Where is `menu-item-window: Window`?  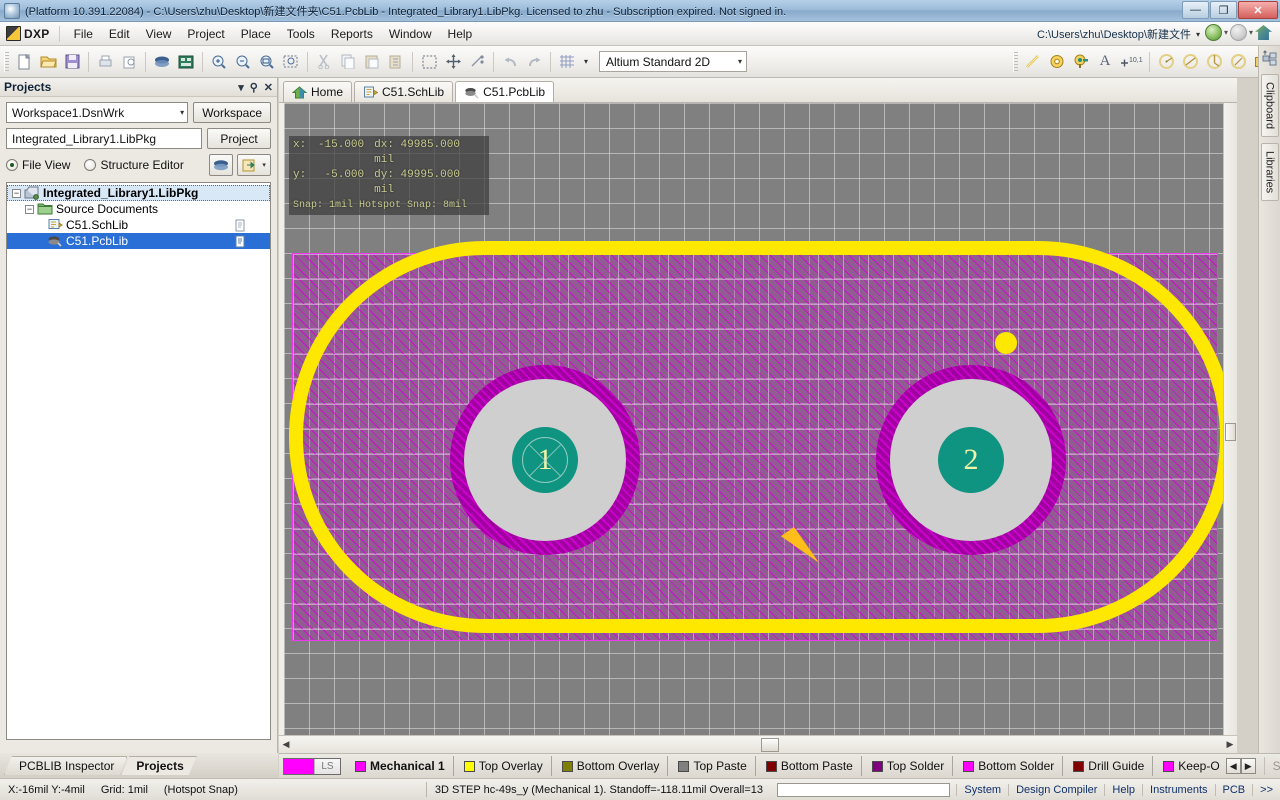 menu-item-window: Window is located at coordinates (410, 34).